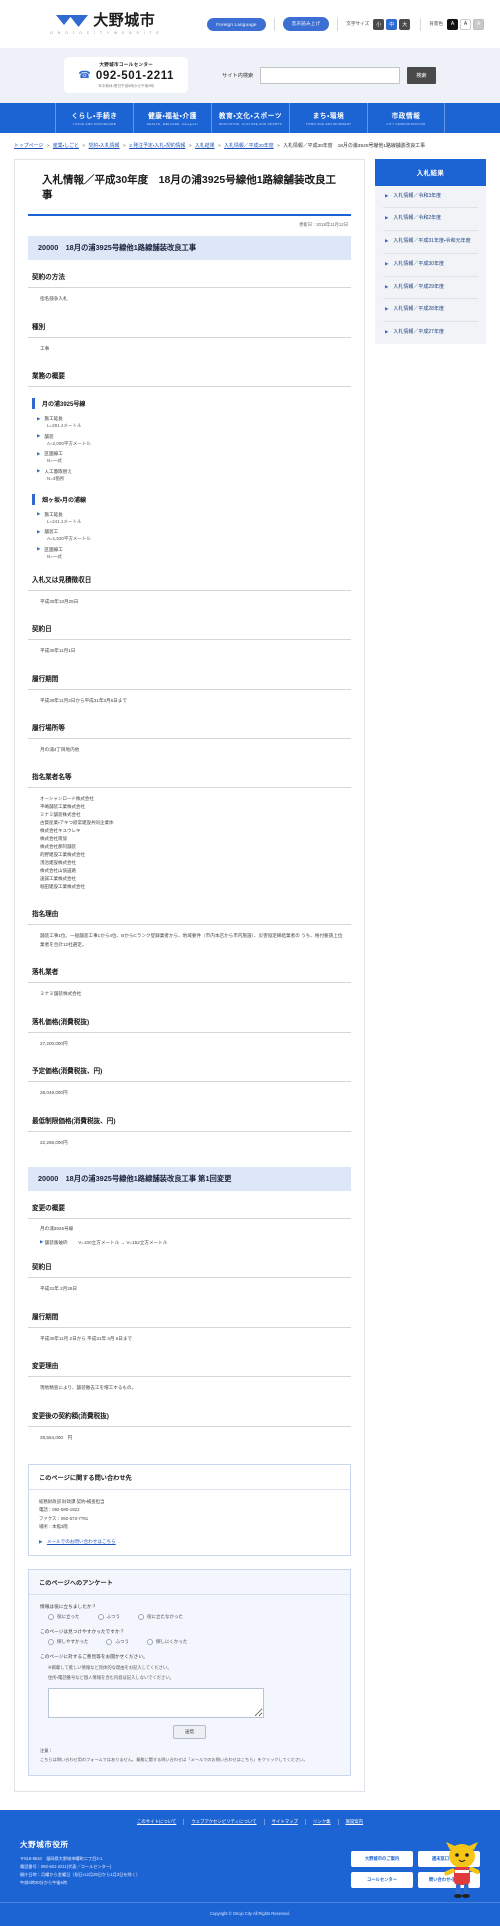 The height and width of the screenshot is (1926, 500). What do you see at coordinates (205, 146) in the screenshot?
I see `breadcrumb-item-results: 入札結果` at bounding box center [205, 146].